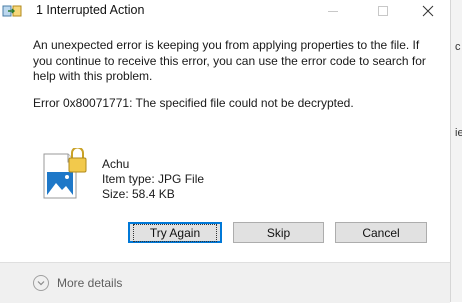  I want to click on file-operation-icon, so click(12, 11).